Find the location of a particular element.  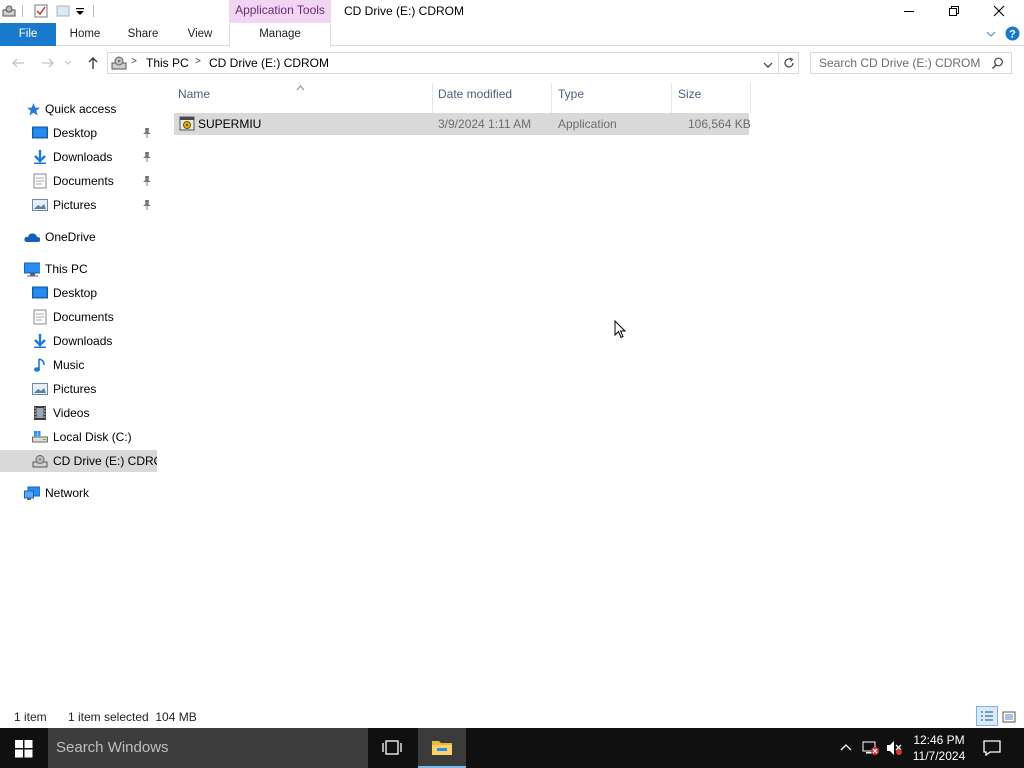

column-header-type: Type is located at coordinates (612, 94).